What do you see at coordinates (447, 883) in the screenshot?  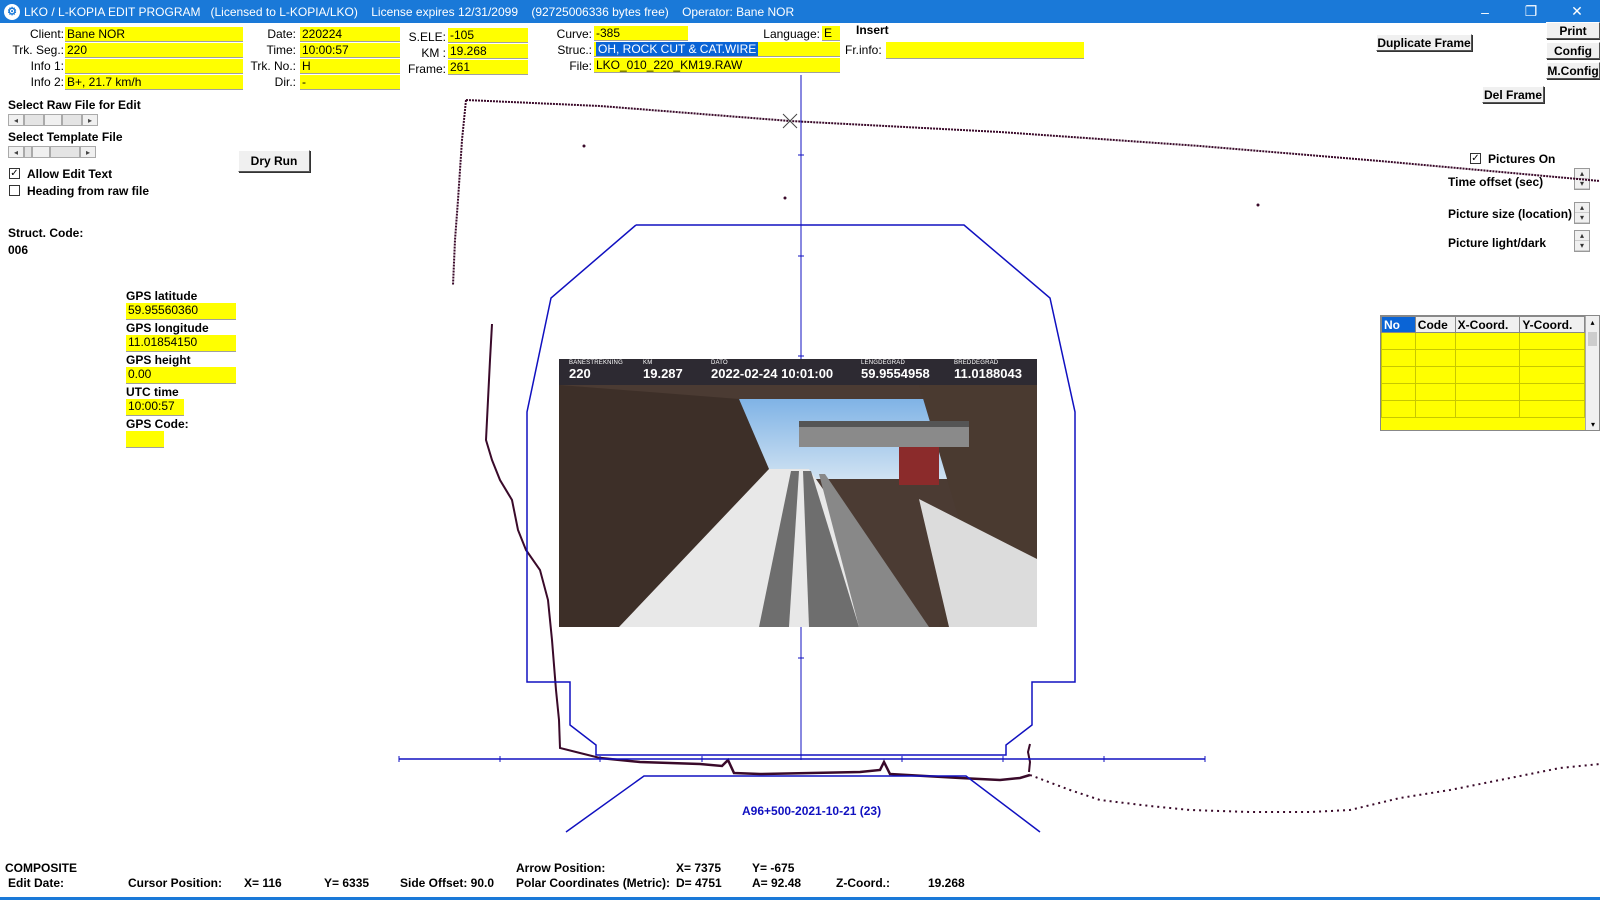 I see `side-offset: Side Offset: 90.0` at bounding box center [447, 883].